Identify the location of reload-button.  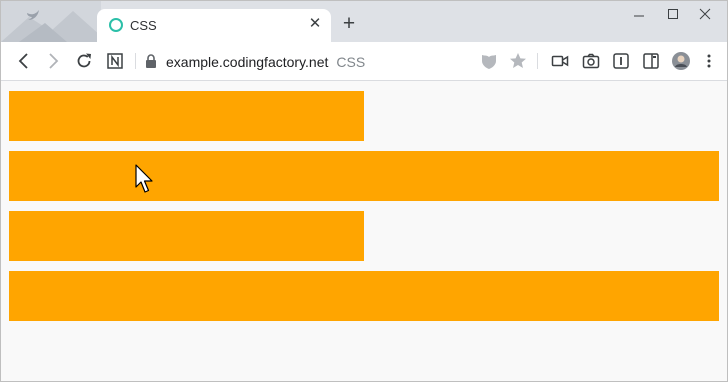
(84, 61).